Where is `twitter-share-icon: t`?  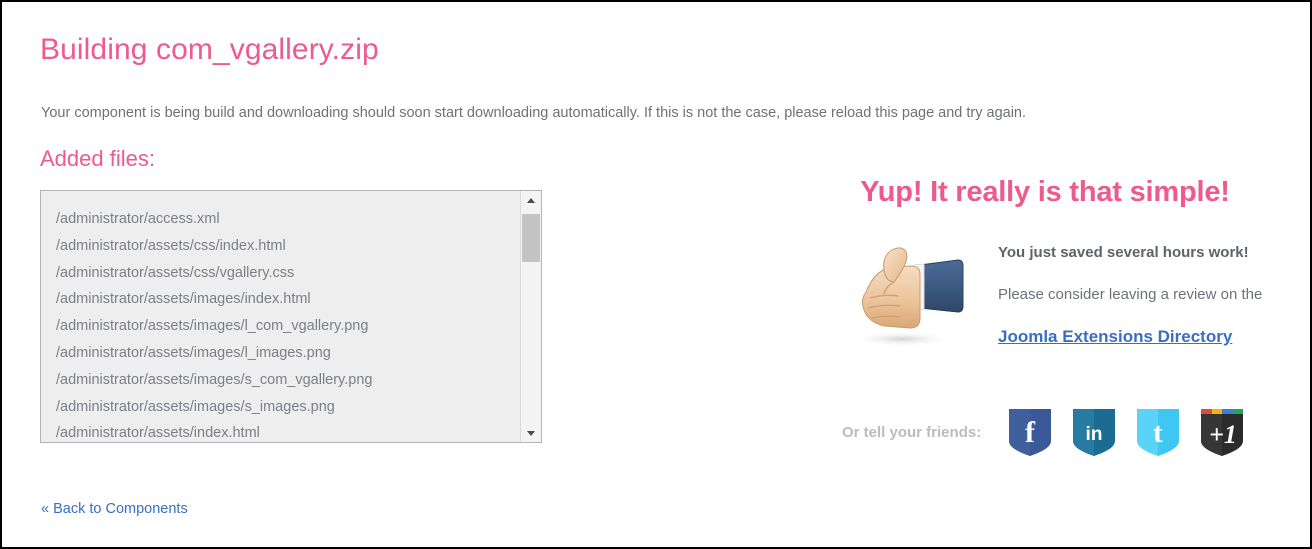 twitter-share-icon: t is located at coordinates (1158, 432).